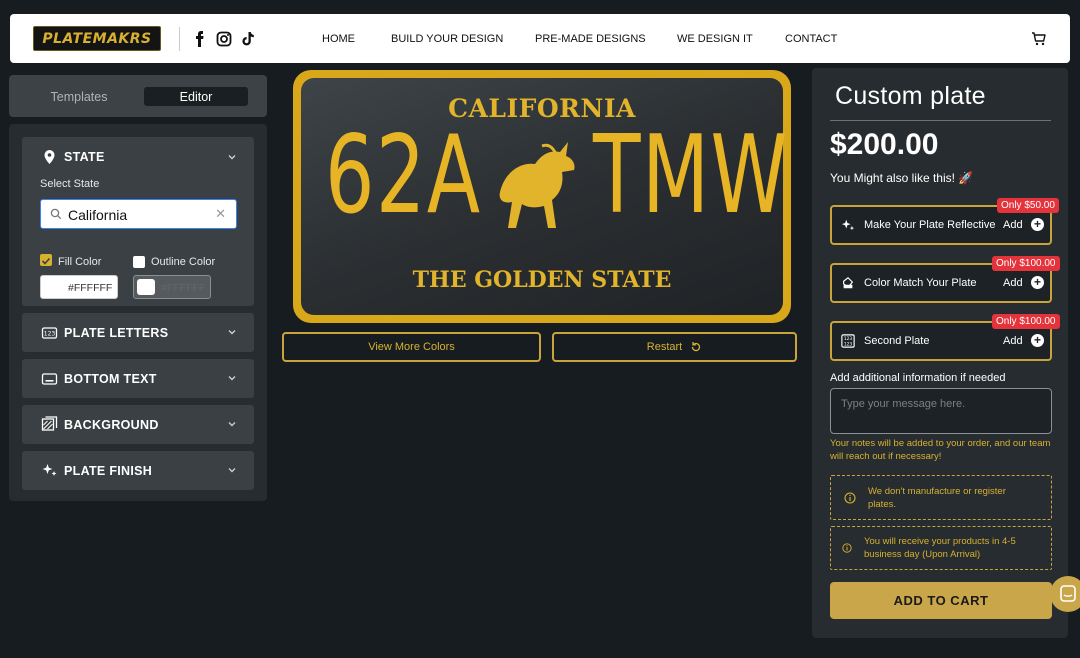 The height and width of the screenshot is (658, 1080). Describe the element at coordinates (146, 287) in the screenshot. I see `outline-color-chip` at that location.